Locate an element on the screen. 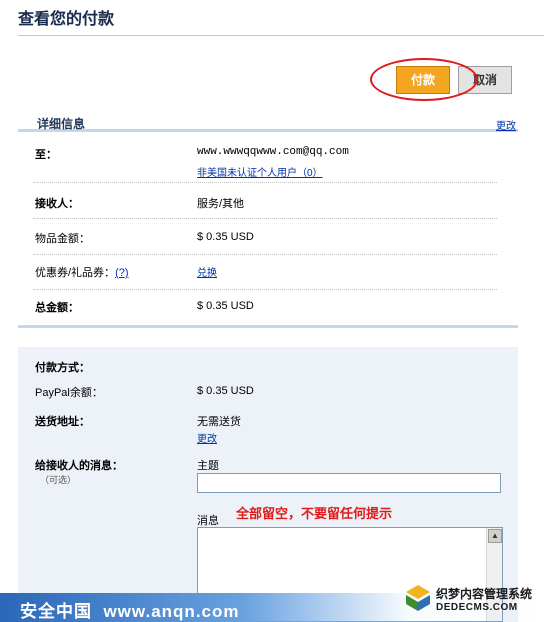 The height and width of the screenshot is (622, 544). shipping-label: 送货地址： is located at coordinates (62, 422).